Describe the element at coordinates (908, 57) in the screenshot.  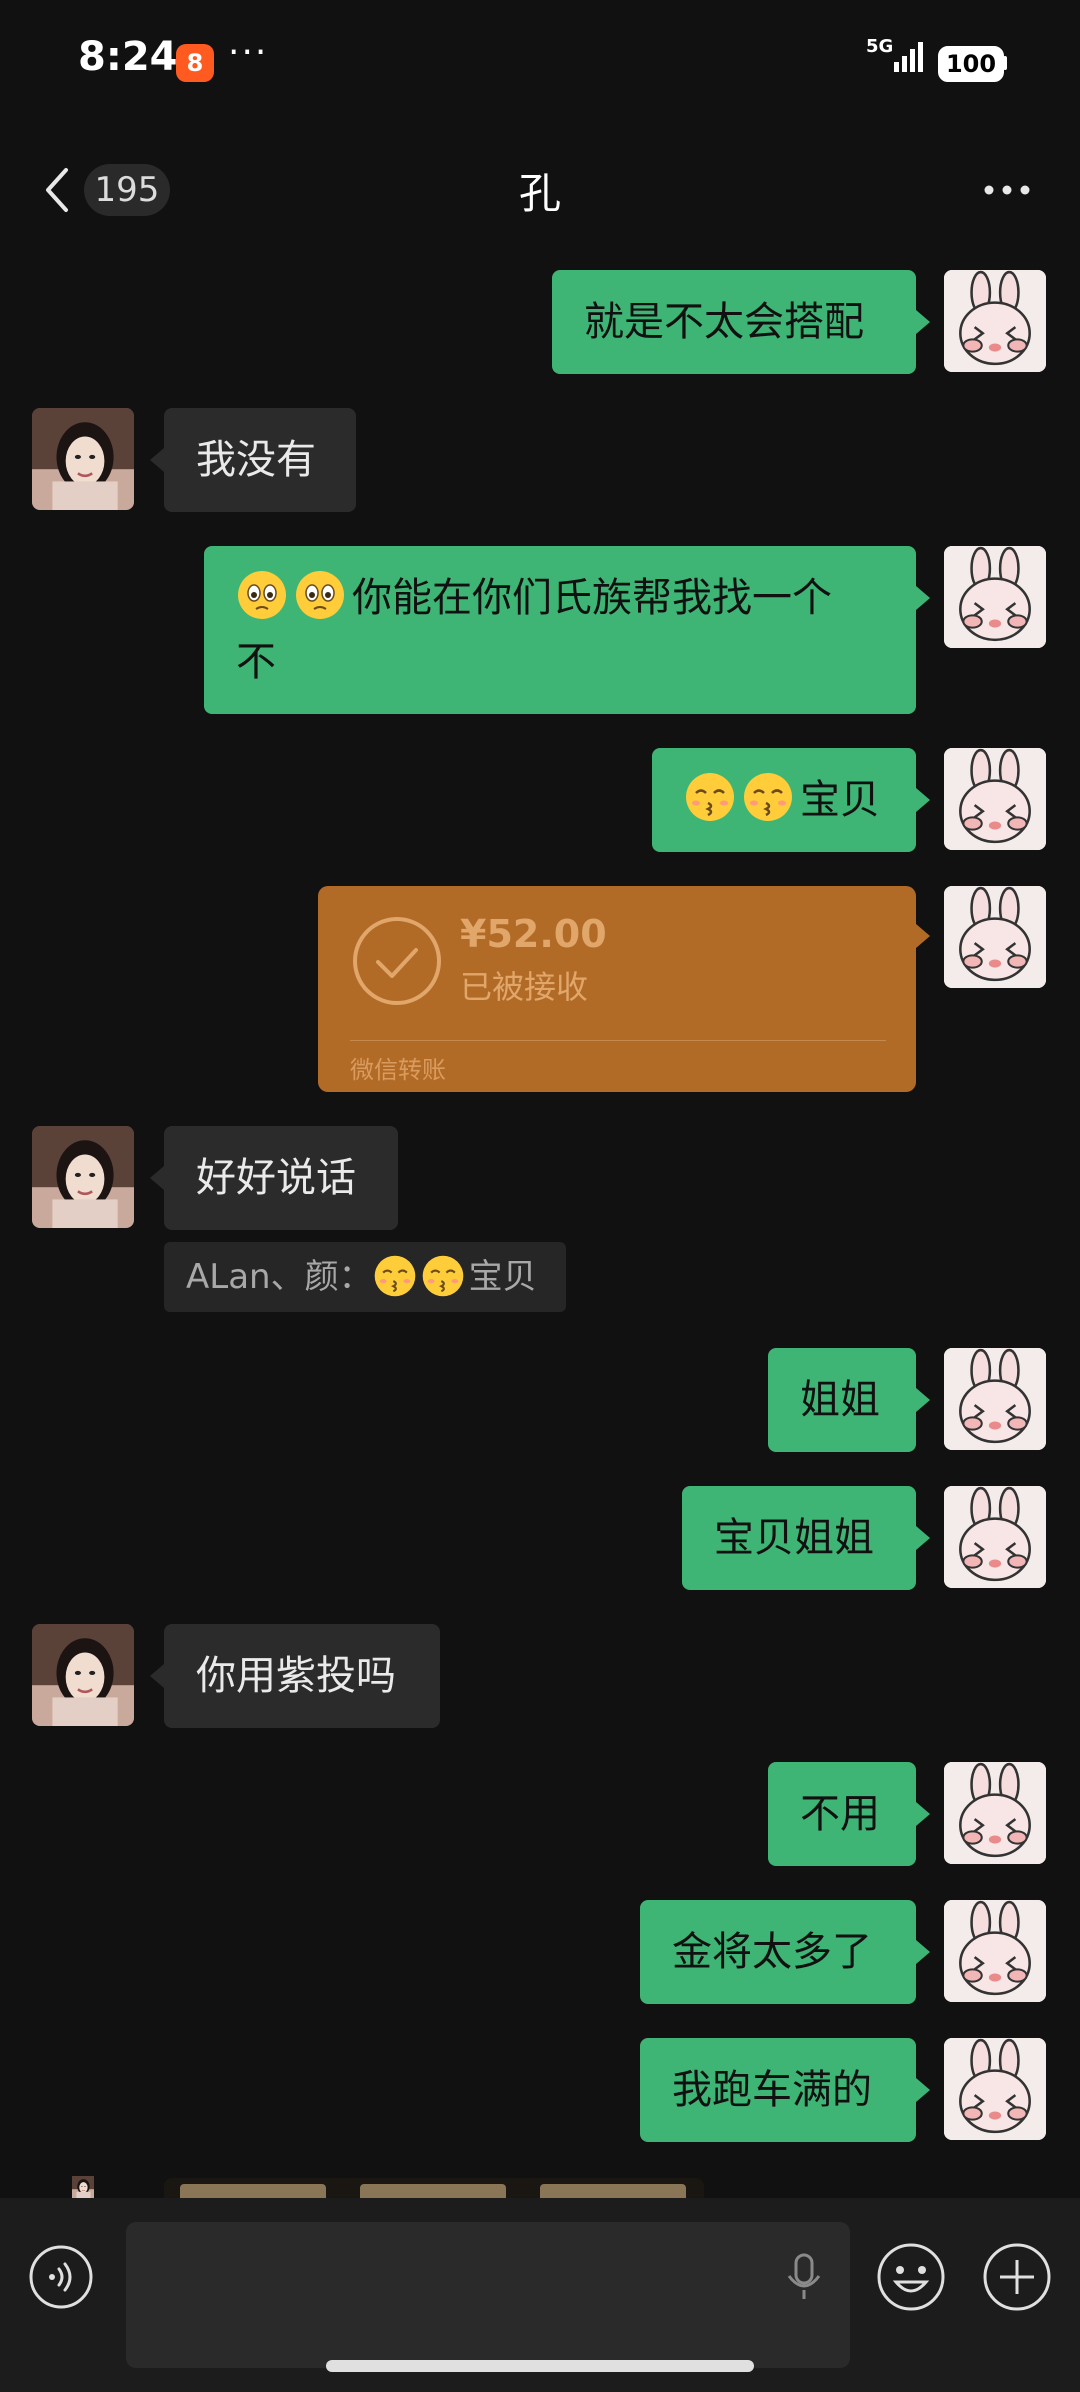
I see `signal-icon` at that location.